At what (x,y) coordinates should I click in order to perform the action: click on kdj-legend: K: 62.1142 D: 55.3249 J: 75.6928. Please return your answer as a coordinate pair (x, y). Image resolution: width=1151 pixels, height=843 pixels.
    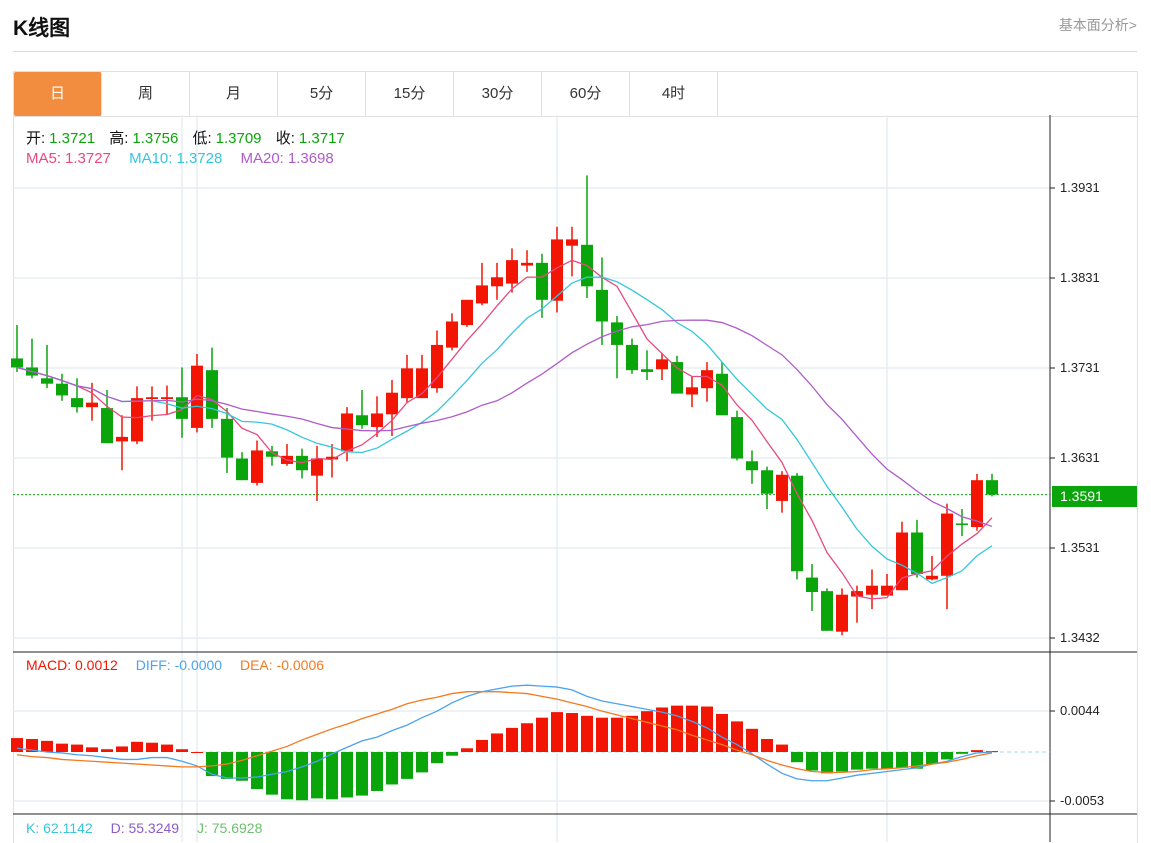
    Looking at the image, I should click on (146, 828).